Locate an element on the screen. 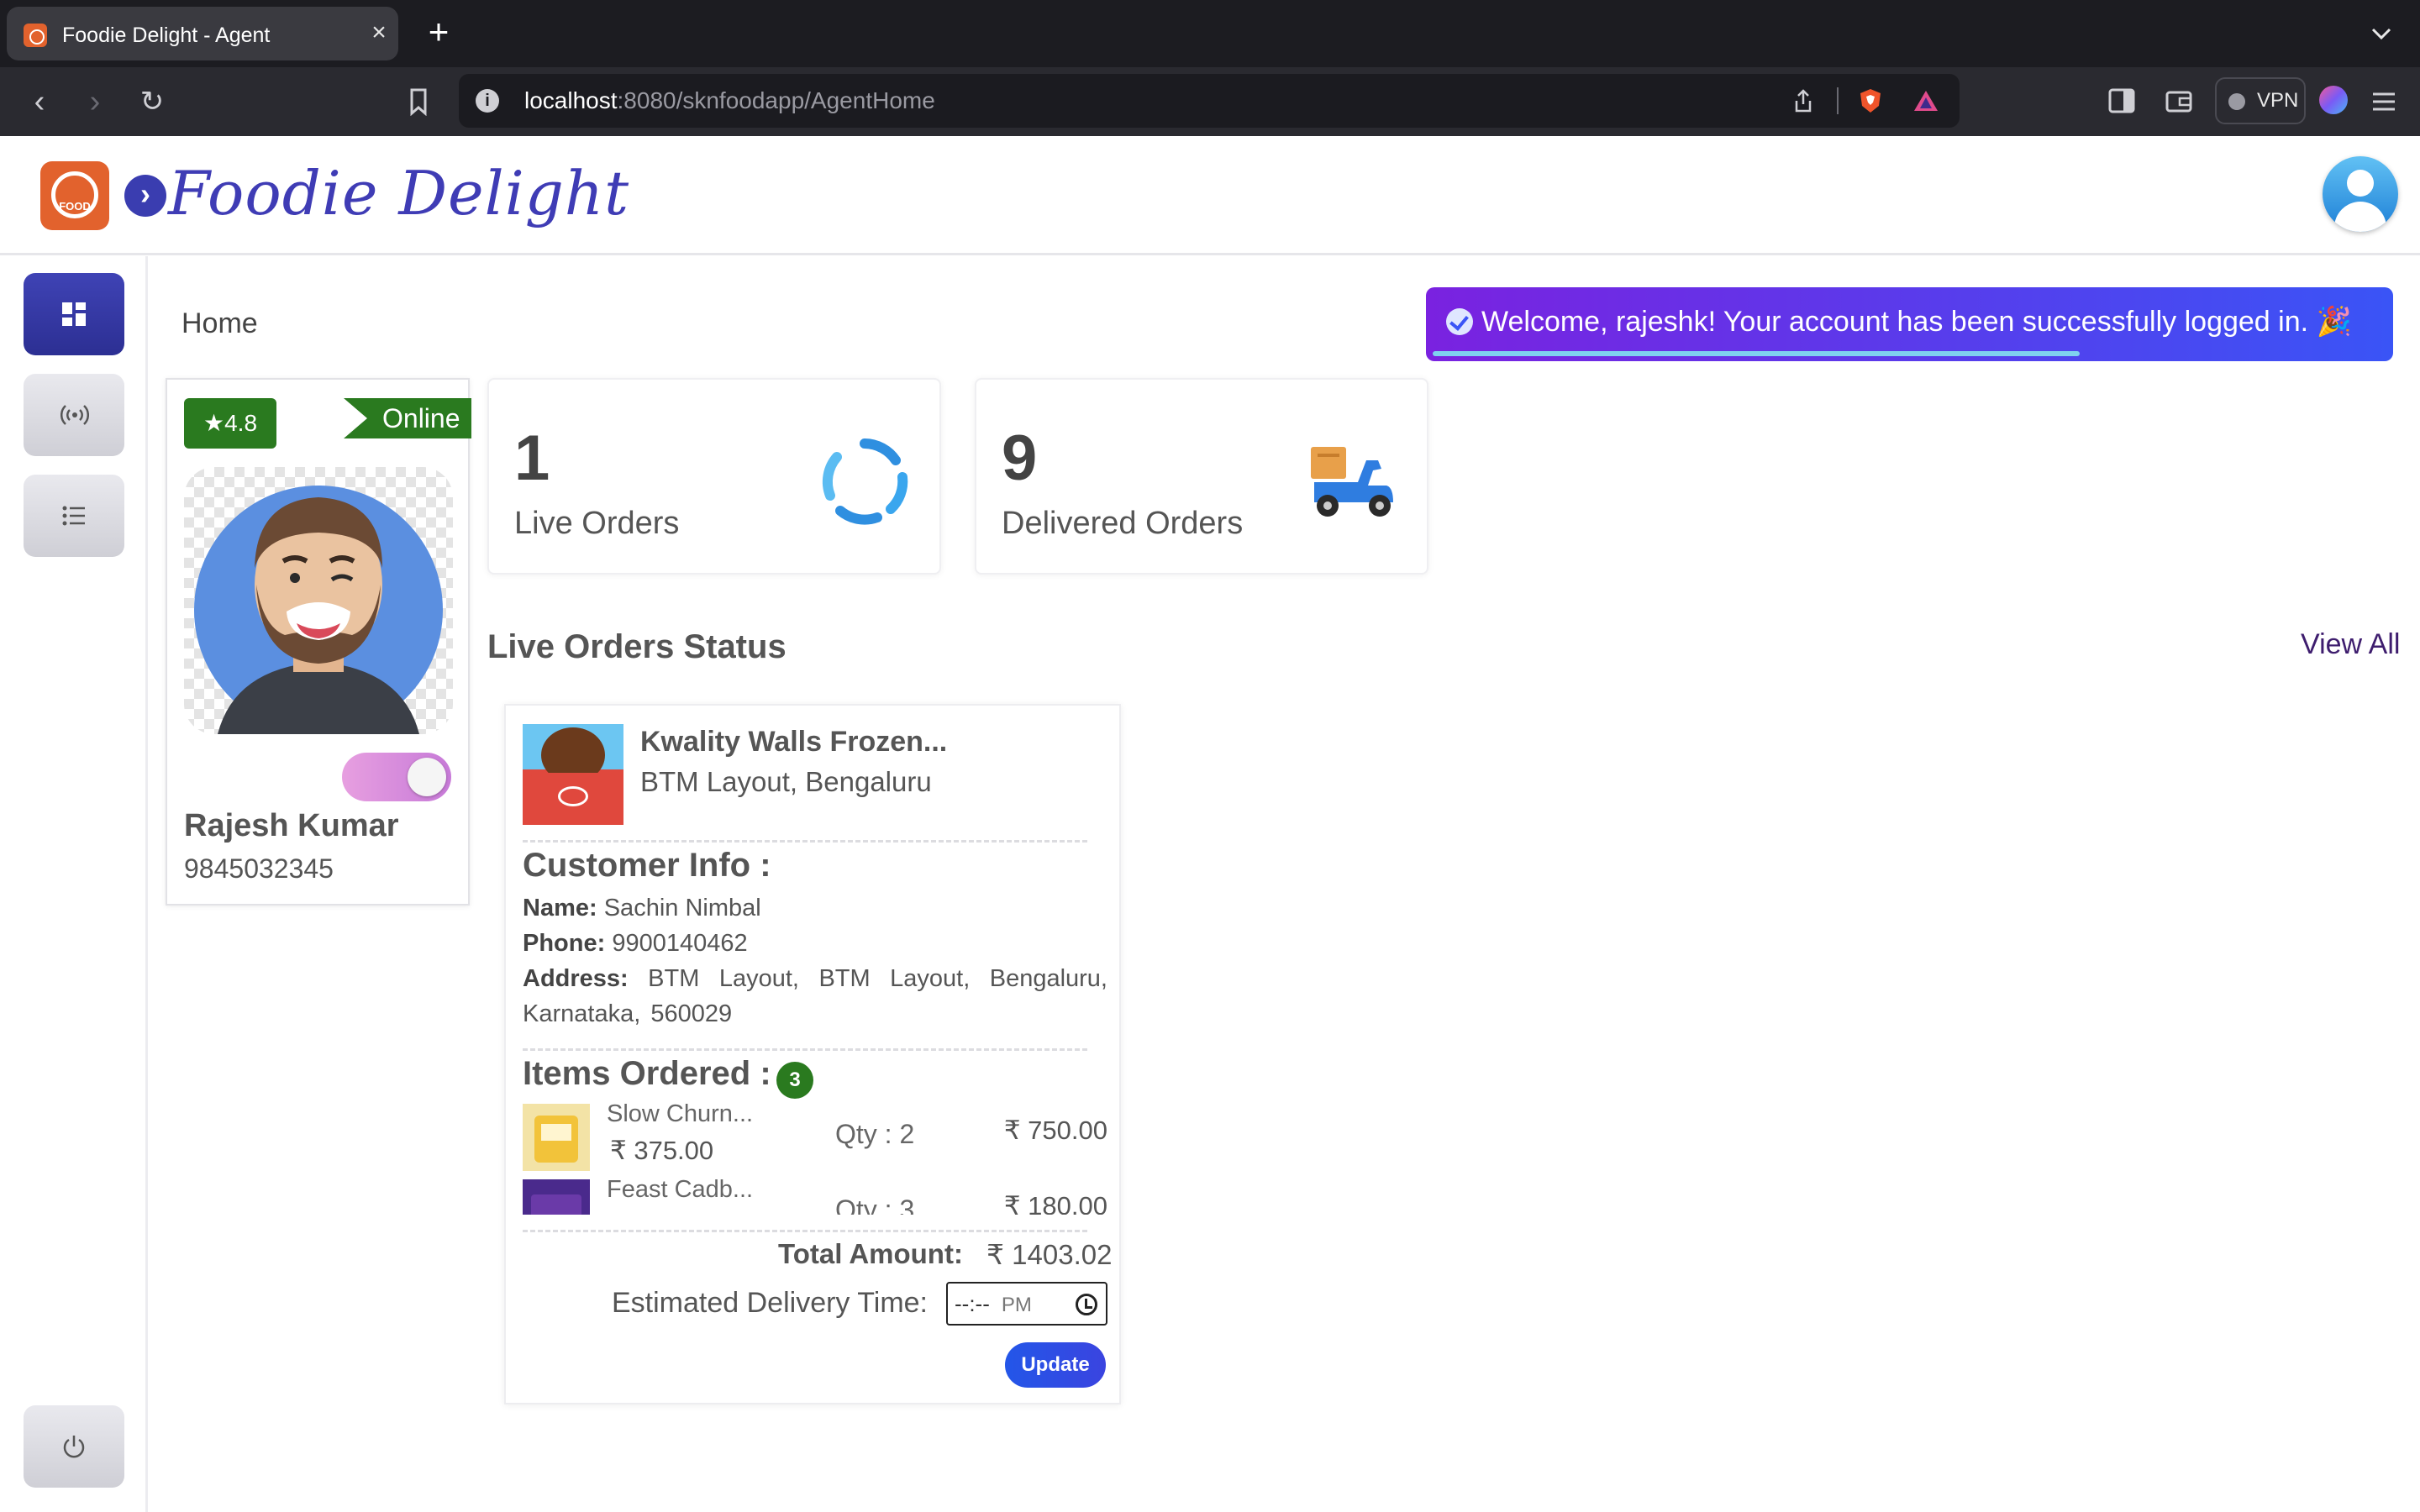  agent-phone: 9845032345 is located at coordinates (259, 868).